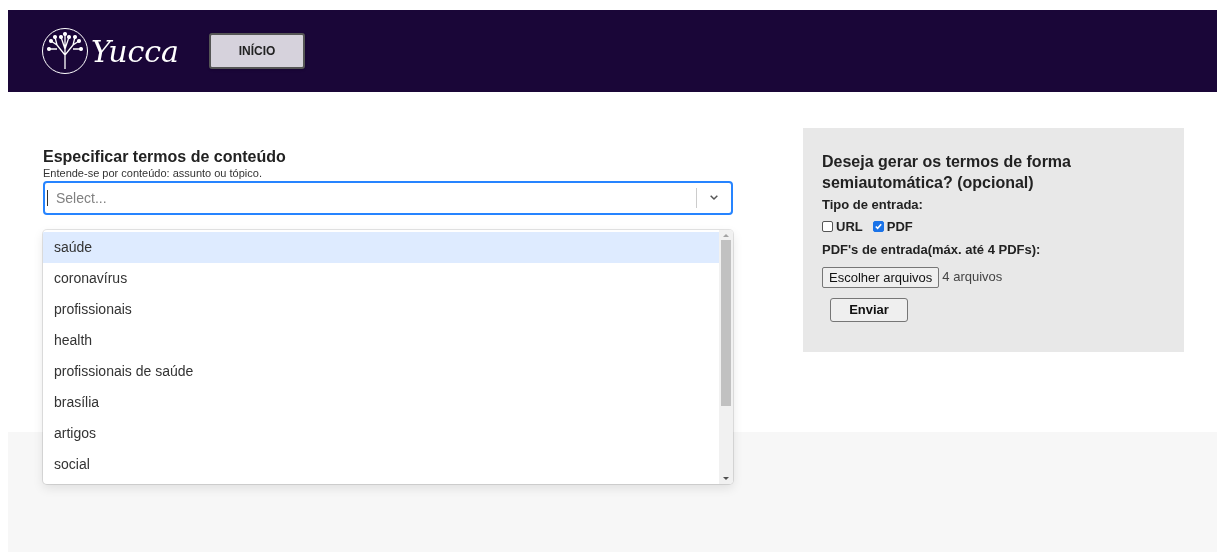 The height and width of the screenshot is (552, 1217). What do you see at coordinates (65, 51) in the screenshot?
I see `tree-logo-icon` at bounding box center [65, 51].